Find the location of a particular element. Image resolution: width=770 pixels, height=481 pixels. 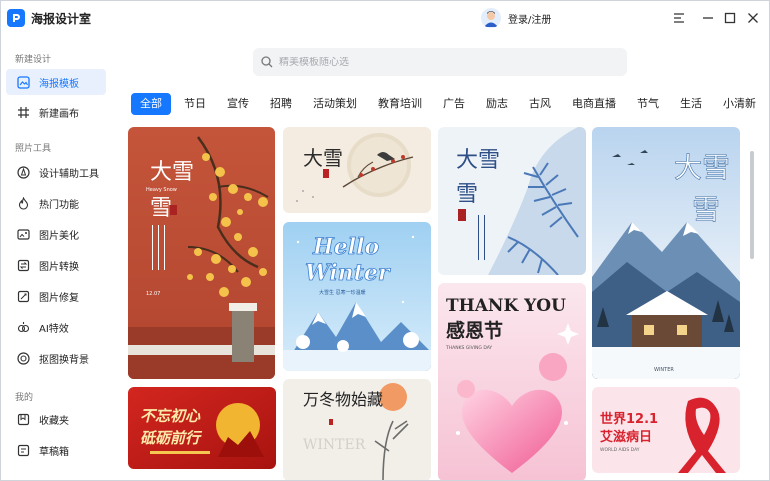

maximize-icon is located at coordinates (730, 18).